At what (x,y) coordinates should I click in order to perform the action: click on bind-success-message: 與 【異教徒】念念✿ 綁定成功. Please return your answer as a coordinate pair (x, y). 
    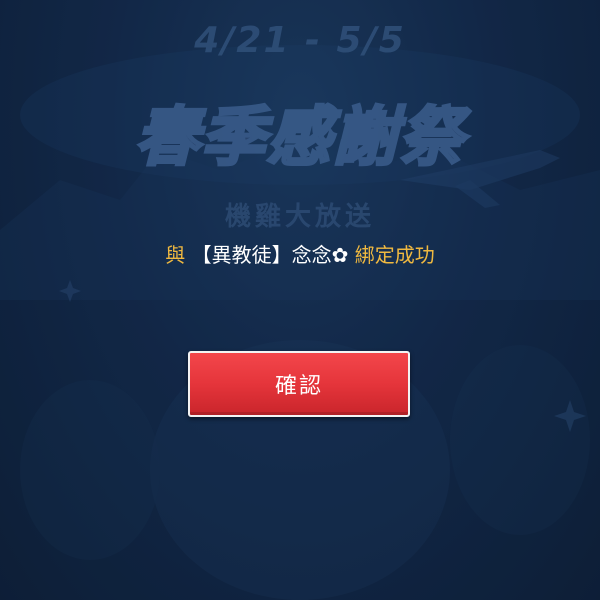
    Looking at the image, I should click on (300, 255).